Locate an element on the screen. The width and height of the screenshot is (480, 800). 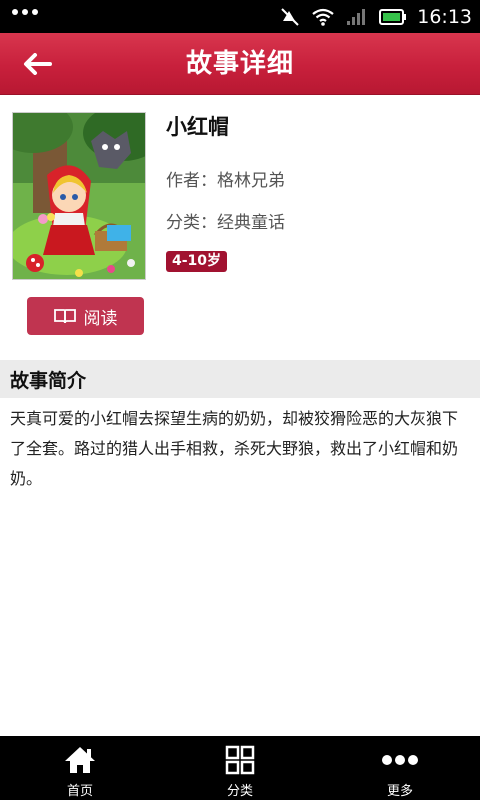
back-arrow-icon is located at coordinates (38, 64).